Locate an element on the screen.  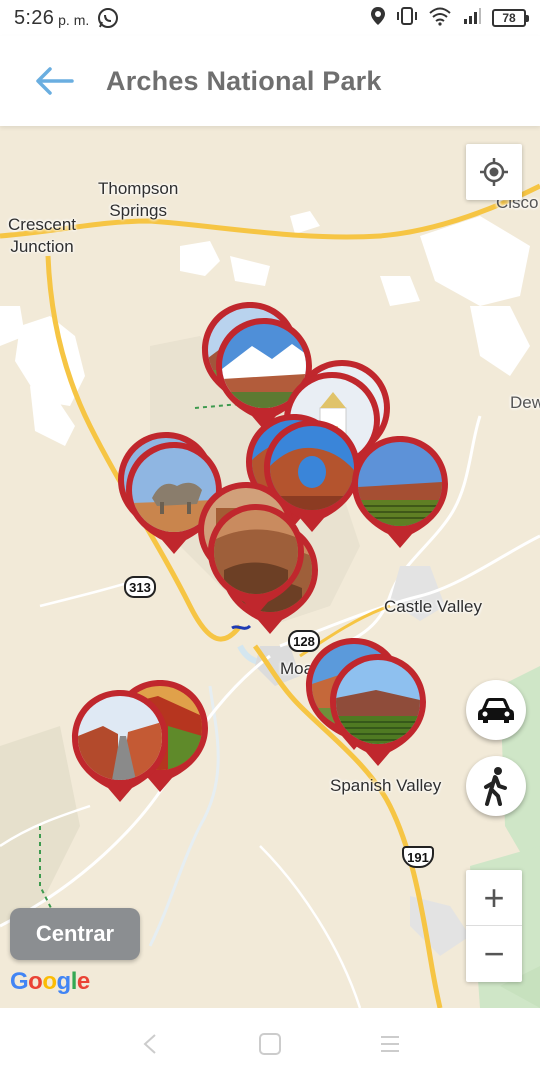
system-nav-bar is located at coordinates (270, 1044).